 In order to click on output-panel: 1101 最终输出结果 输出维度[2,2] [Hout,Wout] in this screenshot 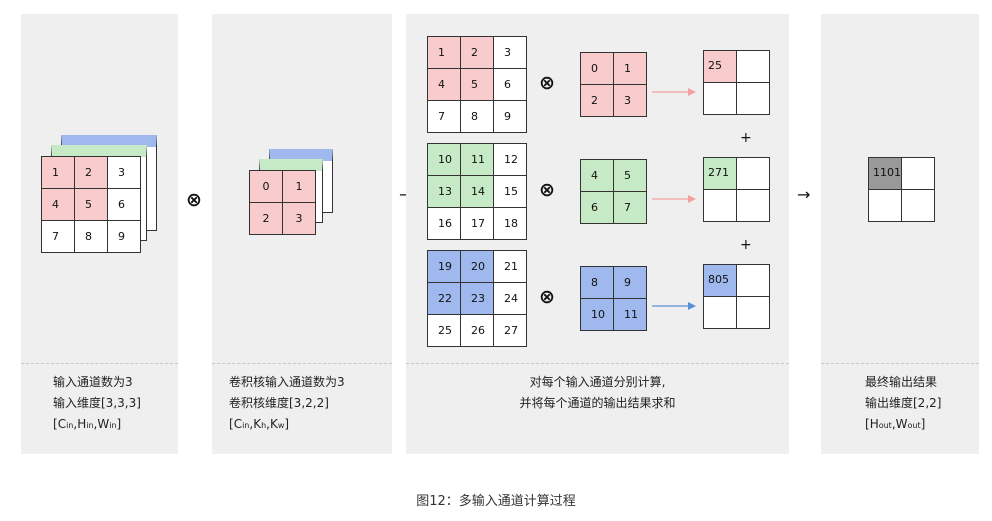, I will do `click(900, 234)`.